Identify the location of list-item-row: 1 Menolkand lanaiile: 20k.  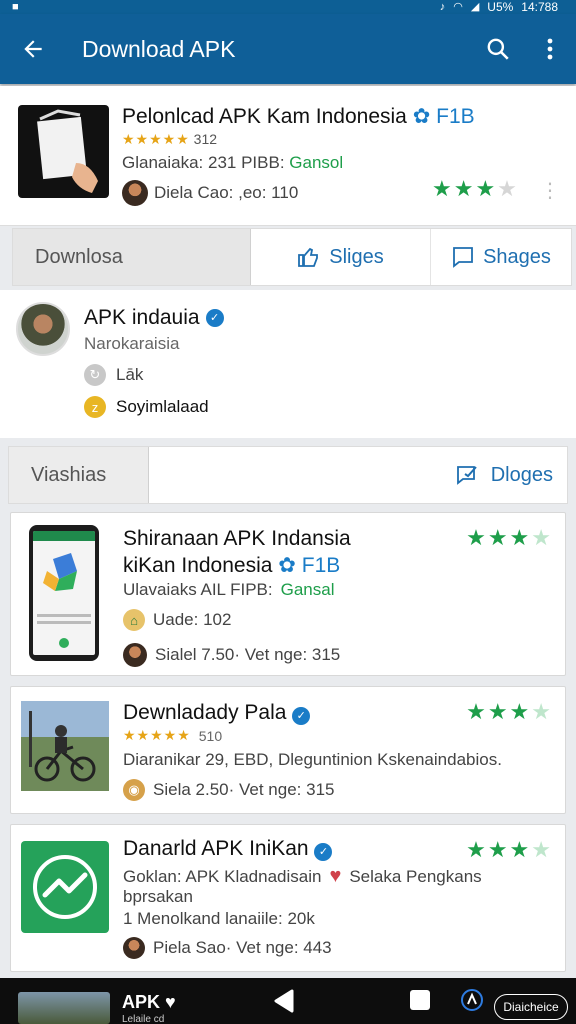
(219, 918).